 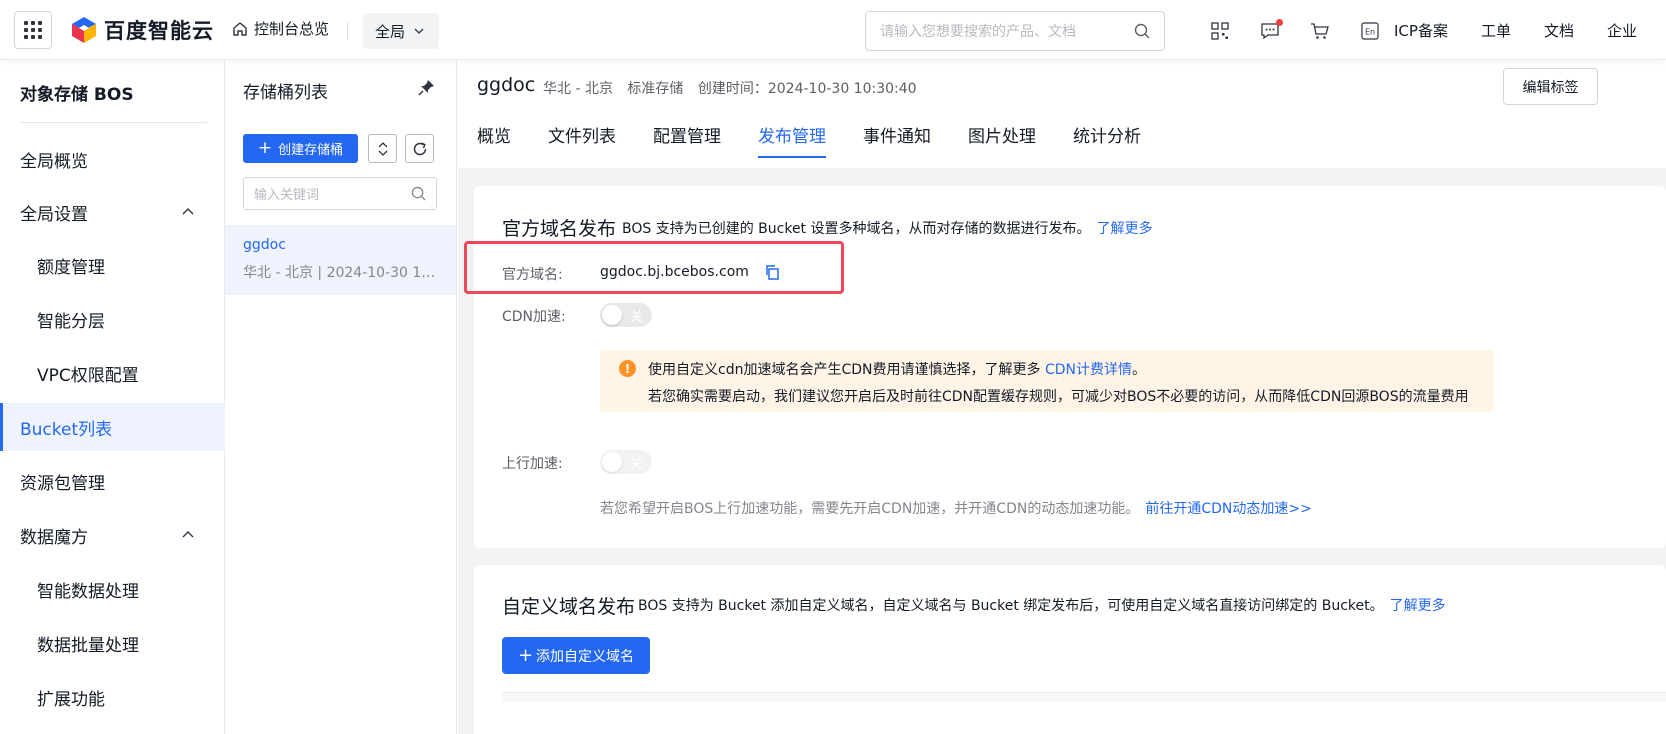 I want to click on message-button, so click(x=1270, y=31).